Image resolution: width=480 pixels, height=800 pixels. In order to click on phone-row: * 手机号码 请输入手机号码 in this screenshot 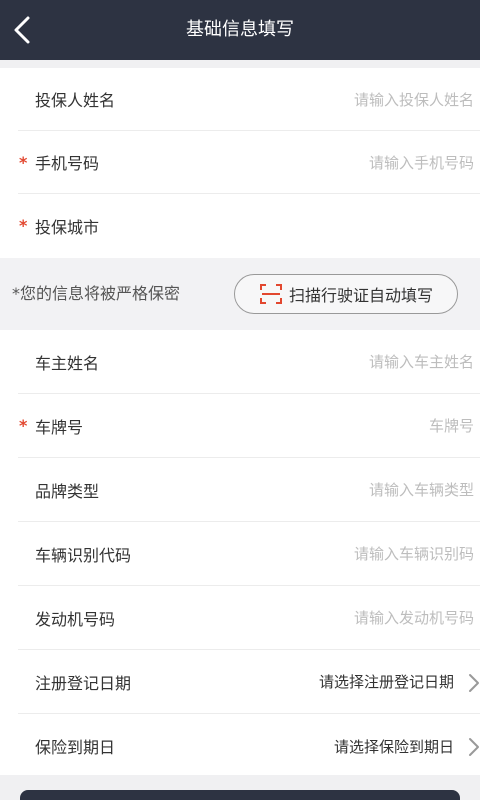, I will do `click(249, 162)`.